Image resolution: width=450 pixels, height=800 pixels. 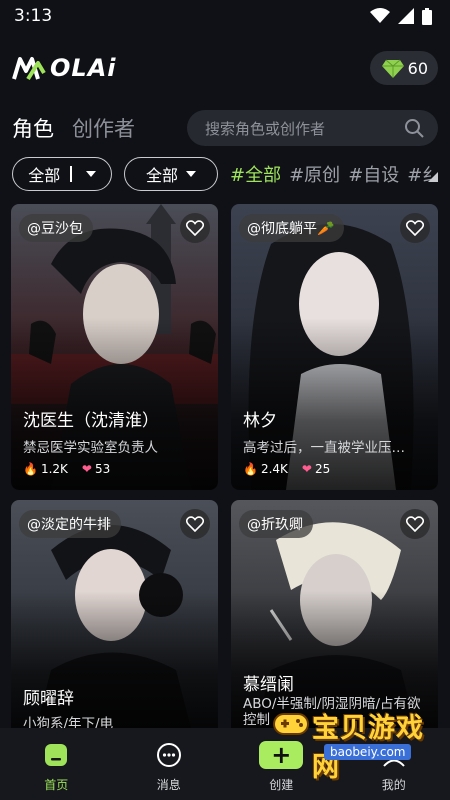 I want to click on character-name: 顾曜辞, so click(x=48, y=699).